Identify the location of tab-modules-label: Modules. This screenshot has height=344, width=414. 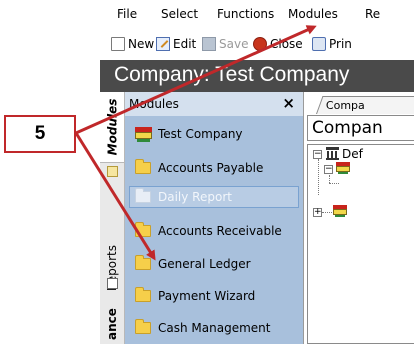
(112, 127).